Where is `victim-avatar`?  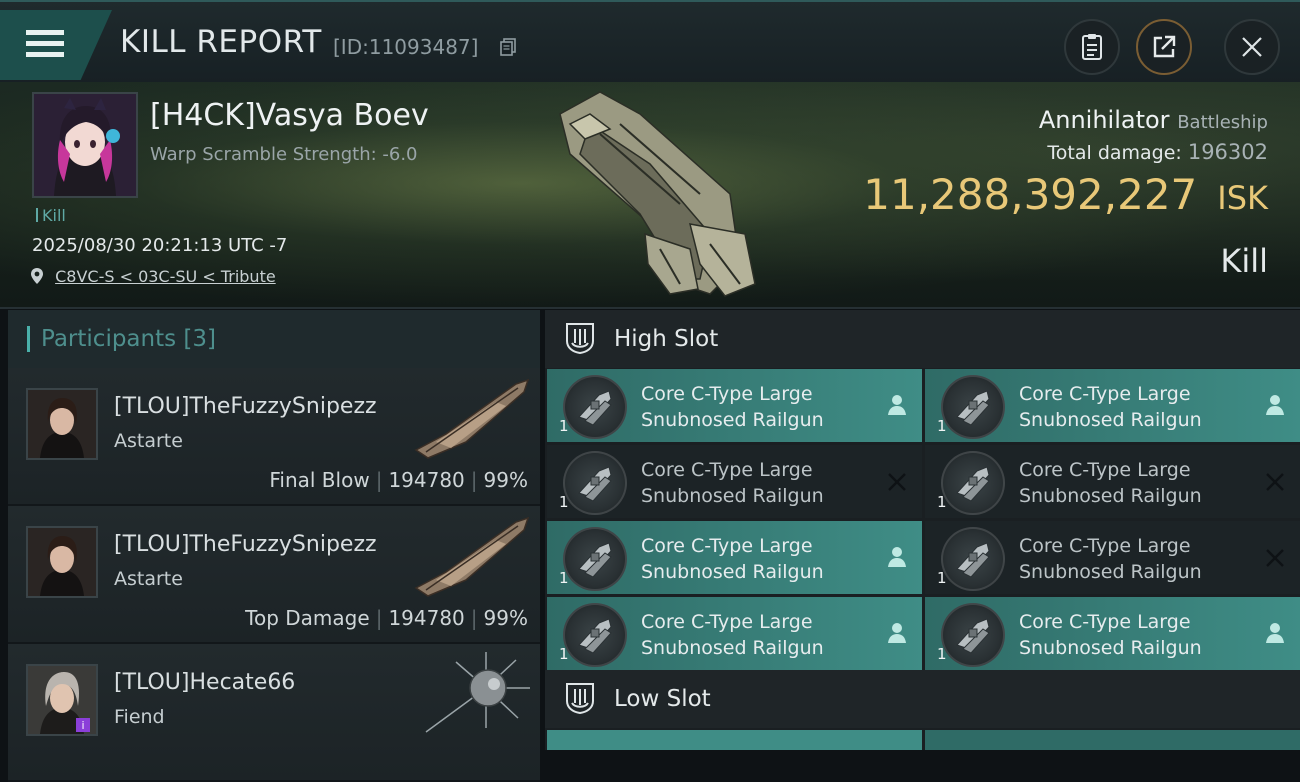
victim-avatar is located at coordinates (85, 145).